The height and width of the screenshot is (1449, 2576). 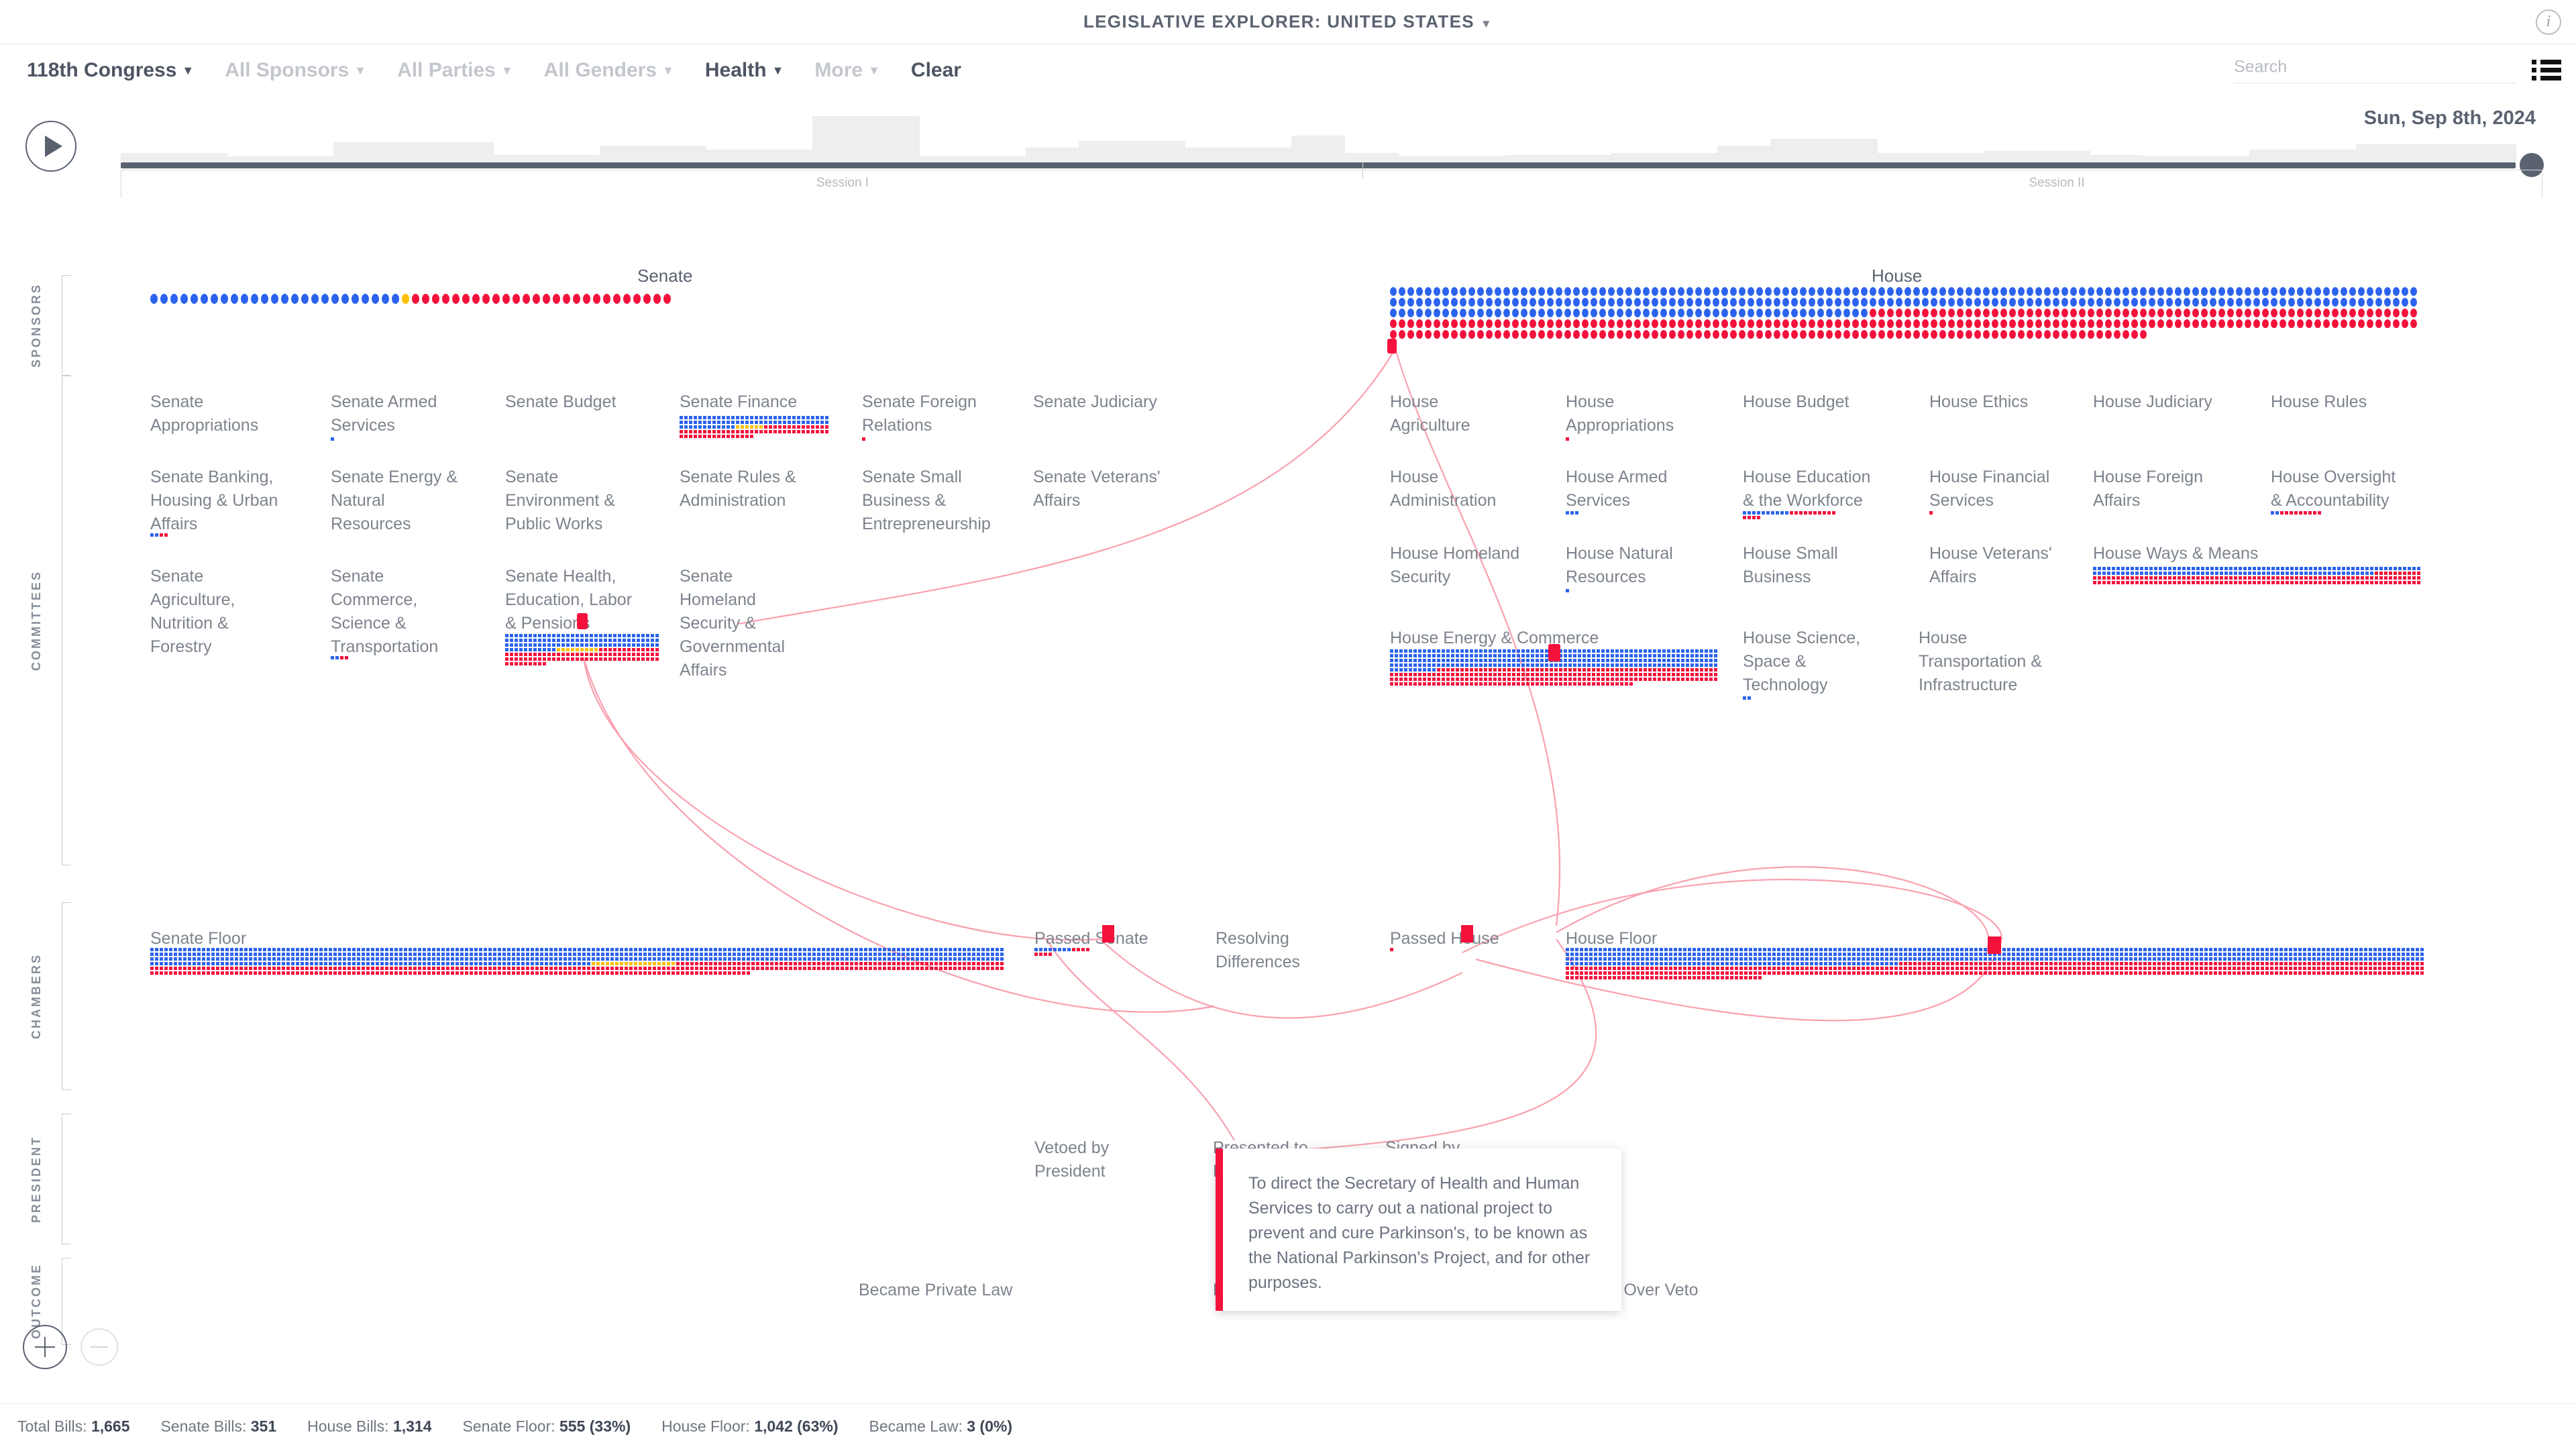 I want to click on timeline: Sun, Sep 8th, 2024 Session I Session II, so click(x=1332, y=152).